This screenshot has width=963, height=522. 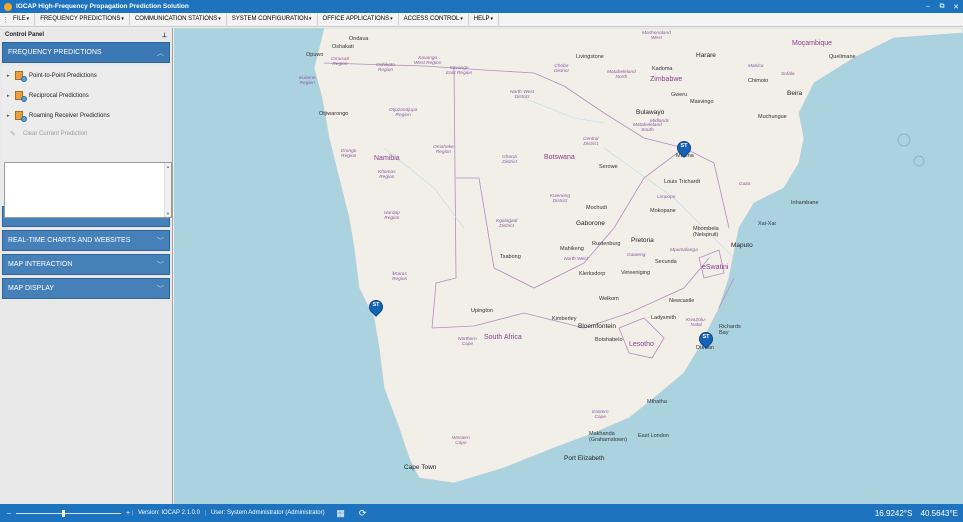 What do you see at coordinates (939, 513) in the screenshot?
I see `longitude-value: 40.5643°E` at bounding box center [939, 513].